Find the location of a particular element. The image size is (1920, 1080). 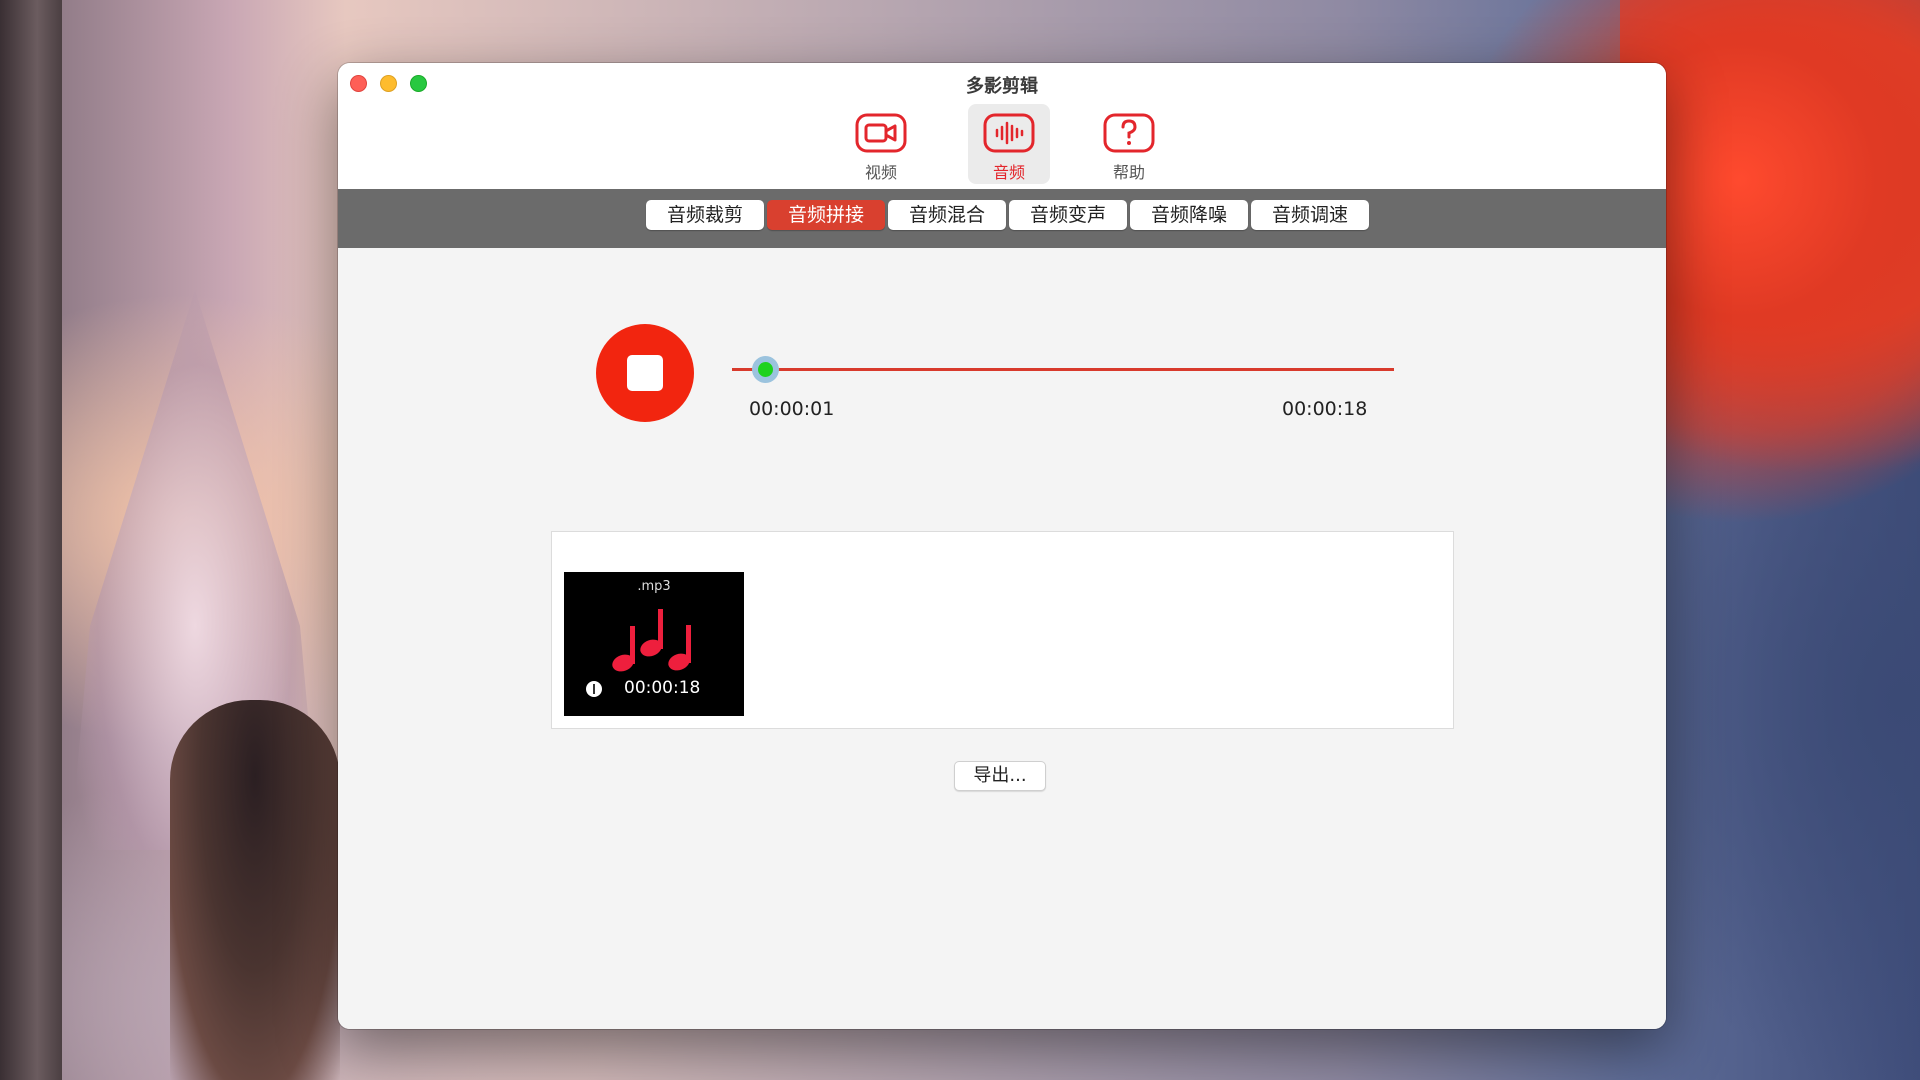

file-duration: 00:00:18 is located at coordinates (662, 688).